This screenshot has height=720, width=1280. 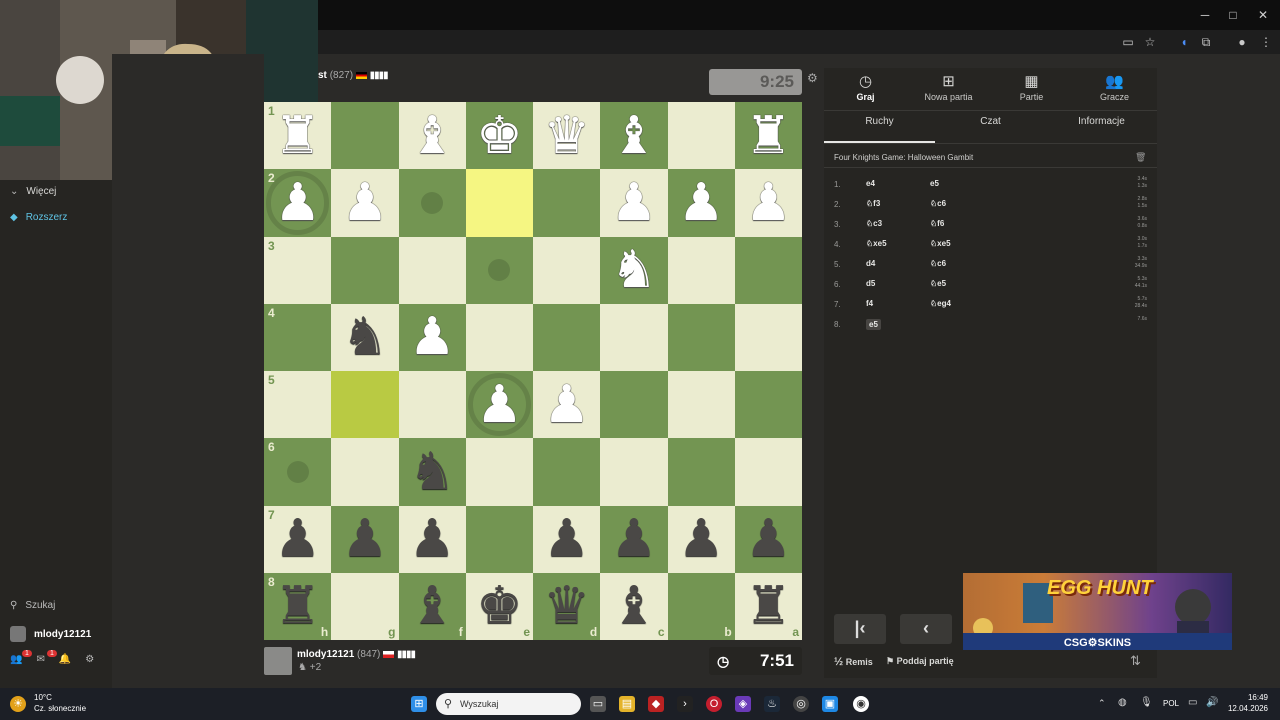 What do you see at coordinates (879, 121) in the screenshot?
I see `subtab-moves: Ruchy` at bounding box center [879, 121].